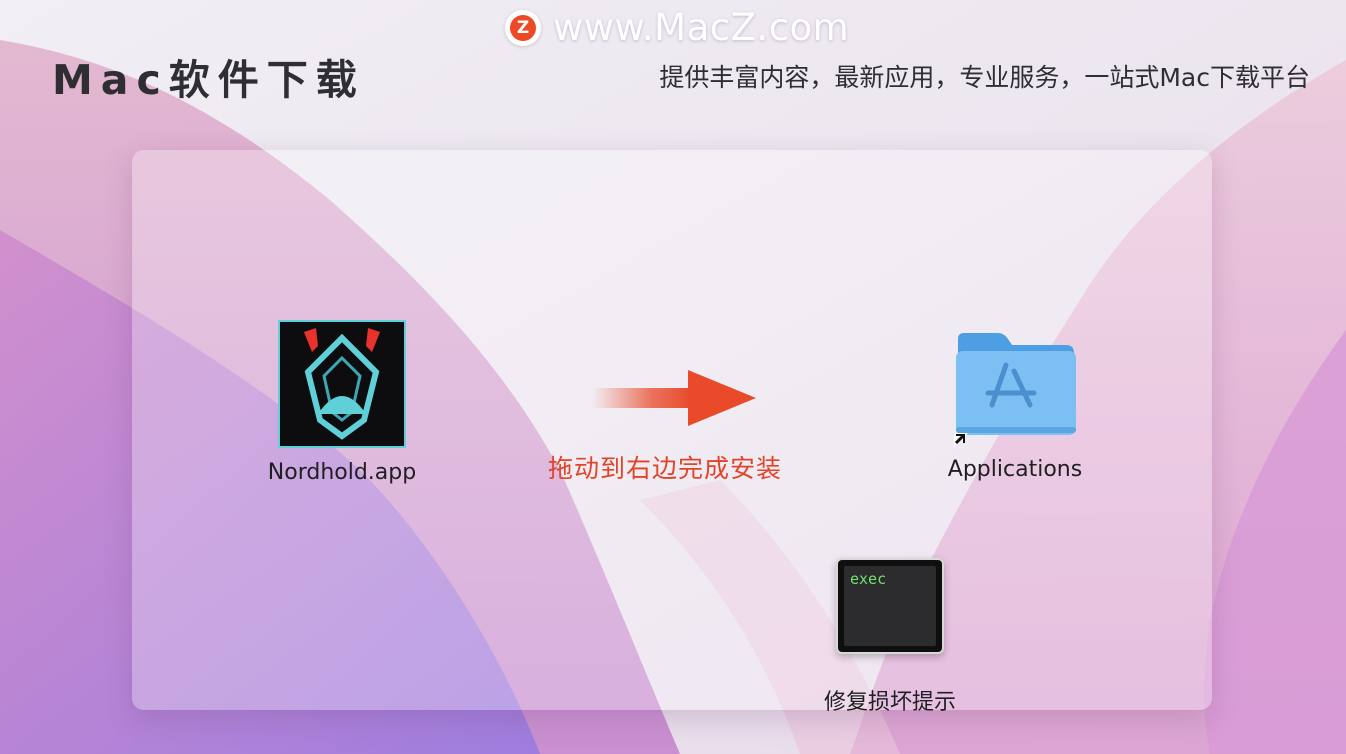  I want to click on install-hint: 拖动到右边完成安装, so click(665, 468).